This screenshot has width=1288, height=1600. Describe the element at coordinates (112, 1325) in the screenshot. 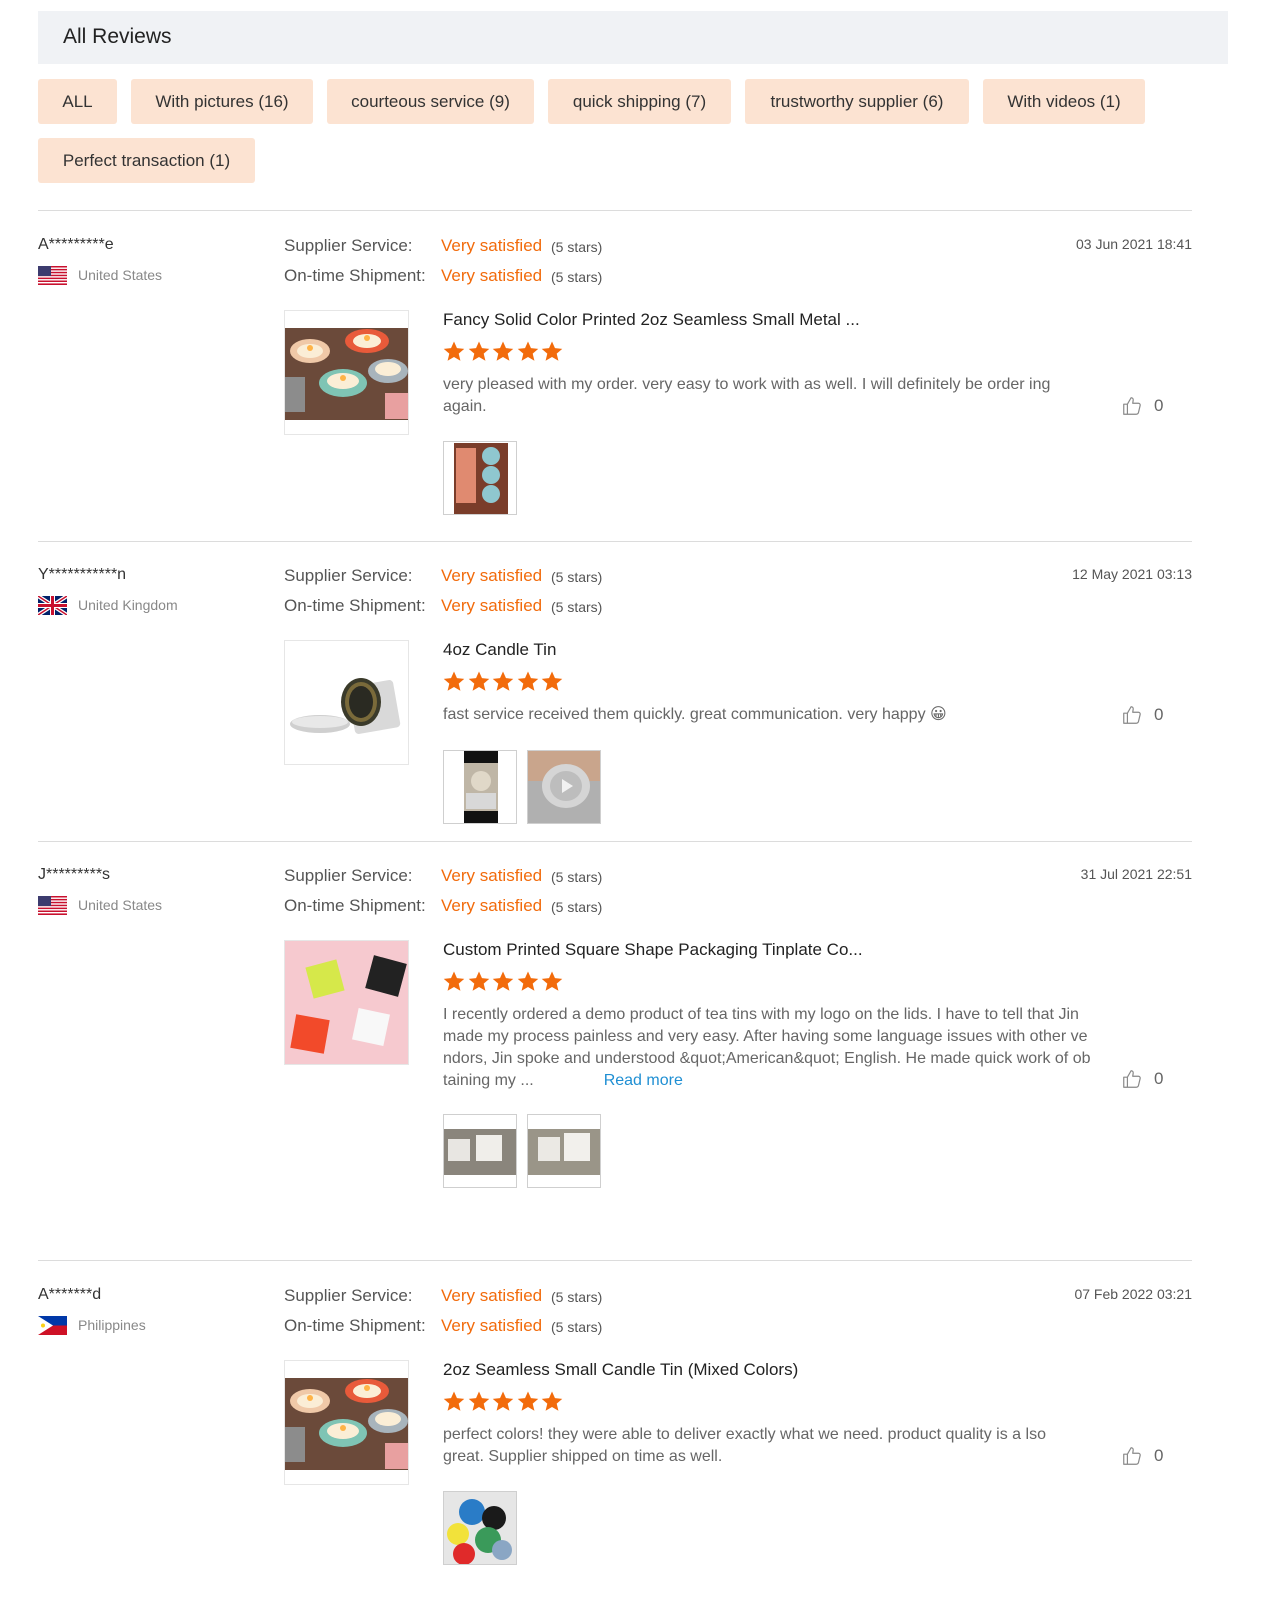

I see `country-name: Philippines` at that location.